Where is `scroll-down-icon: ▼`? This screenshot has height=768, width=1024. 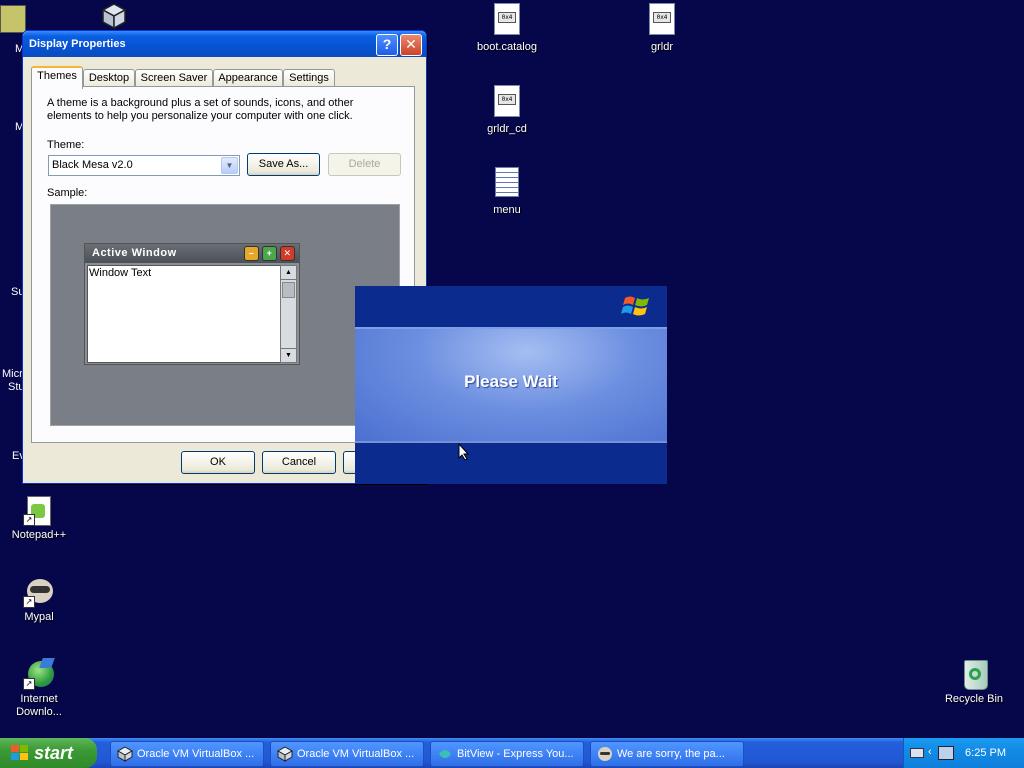 scroll-down-icon: ▼ is located at coordinates (288, 355).